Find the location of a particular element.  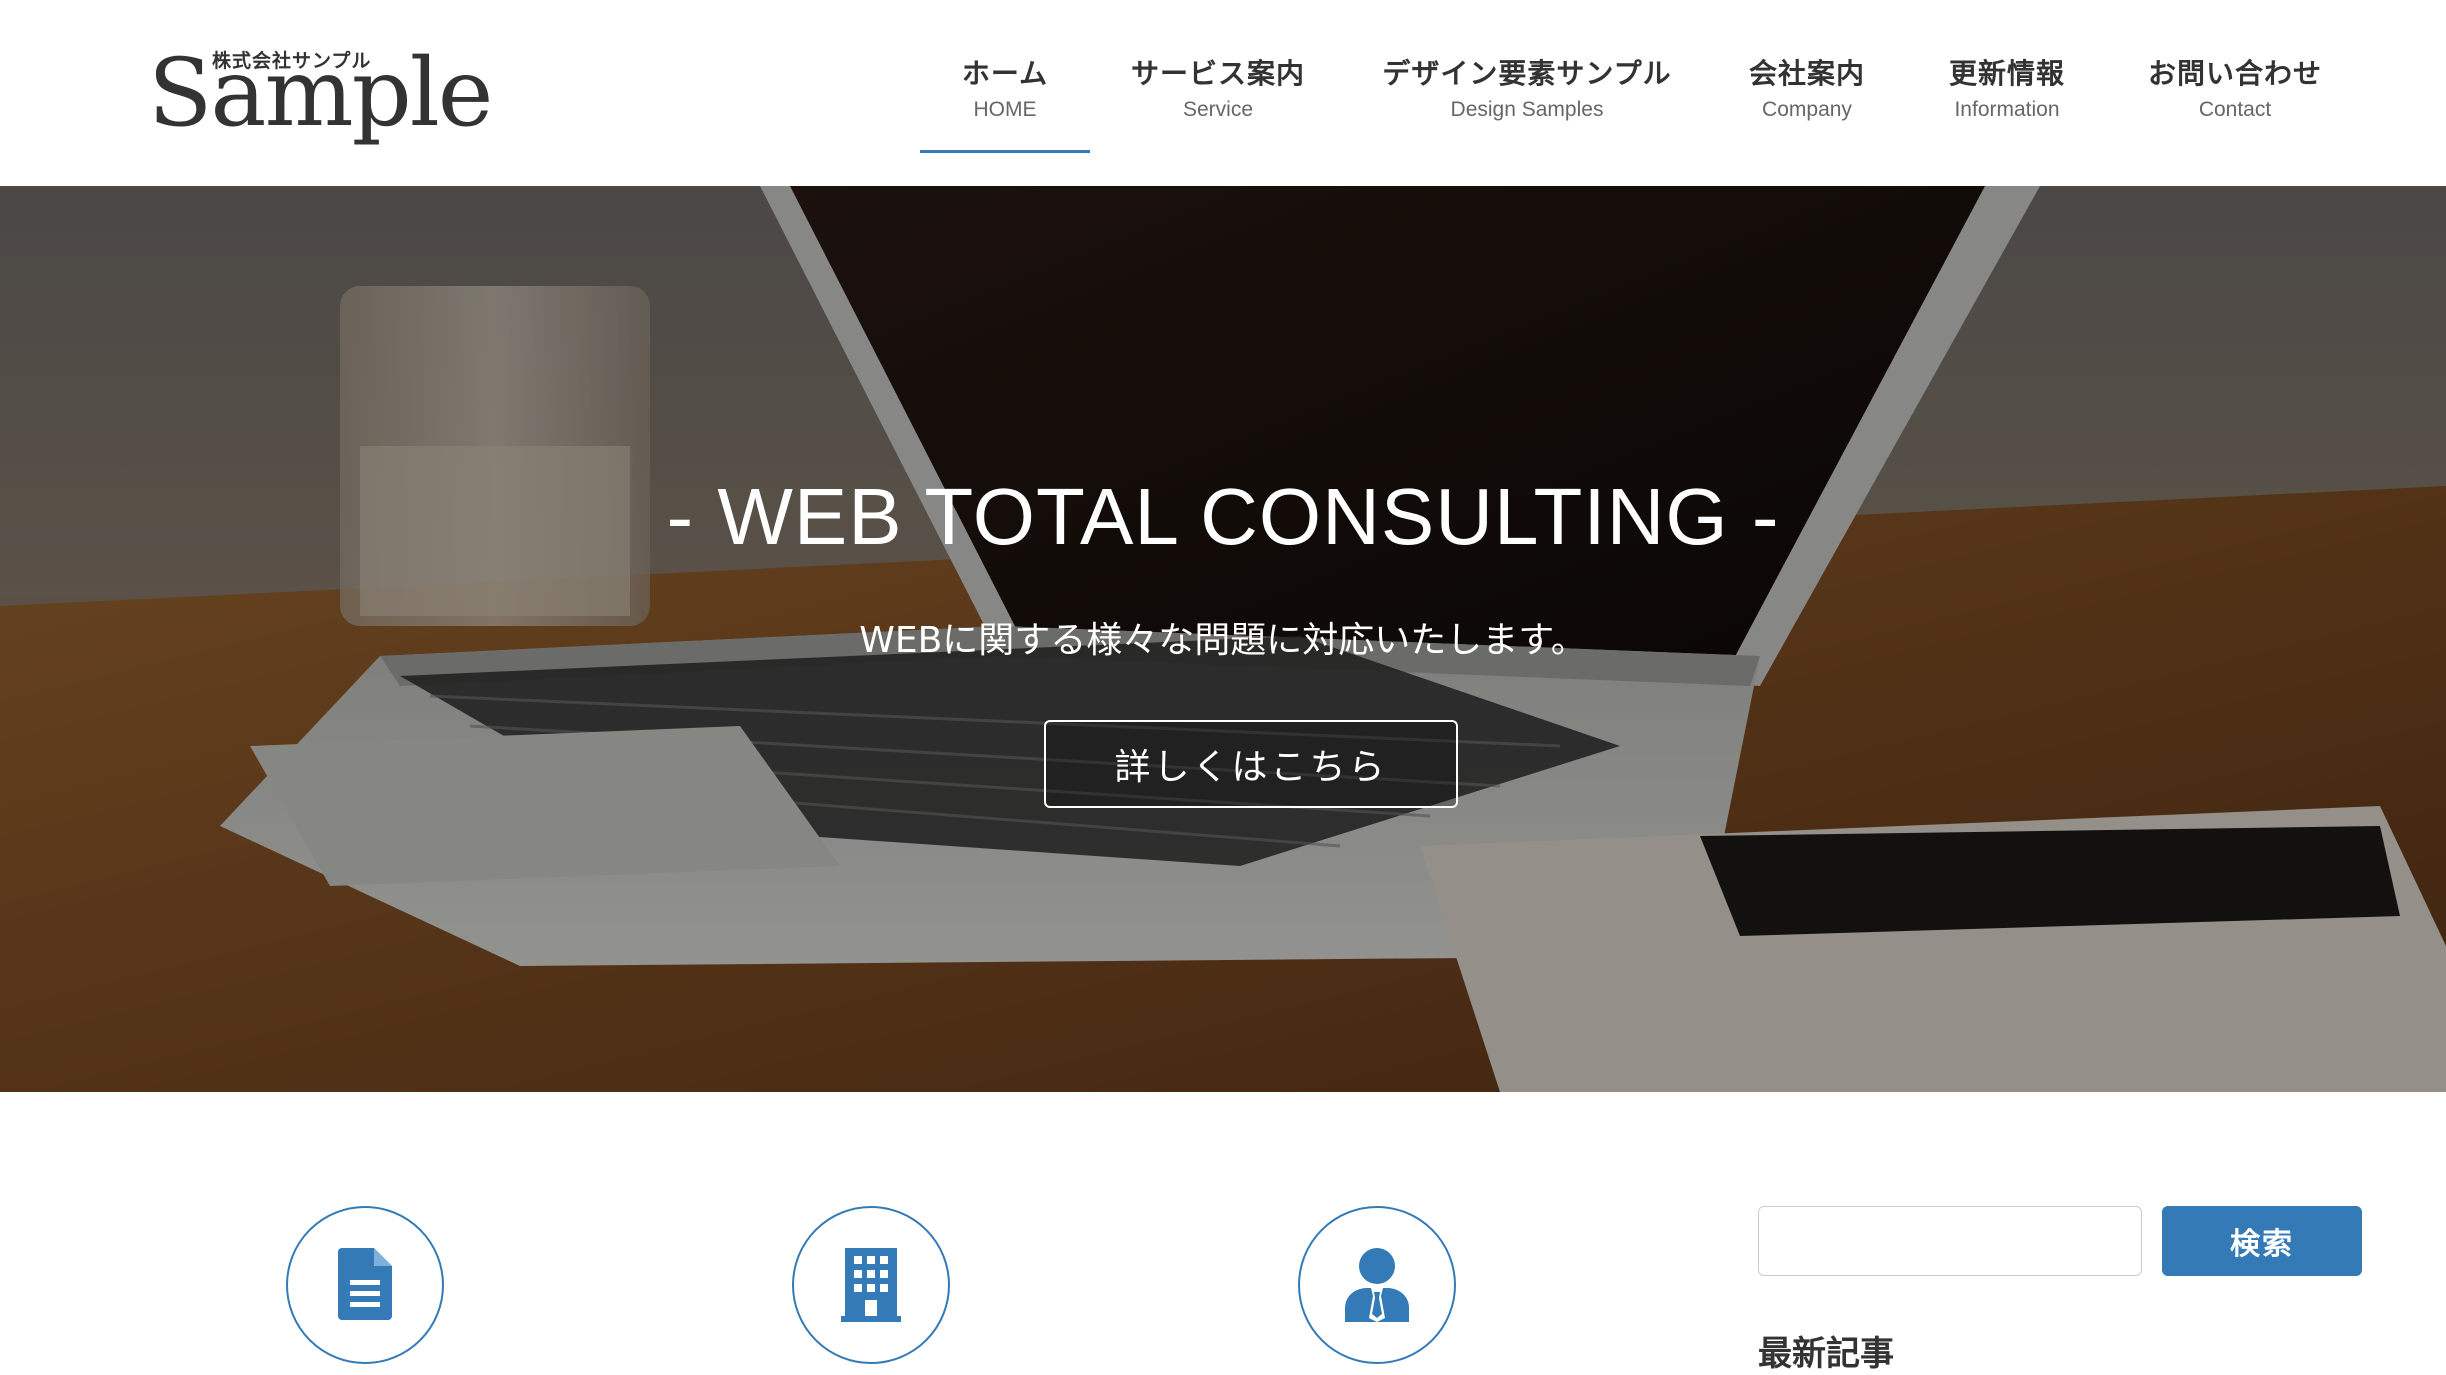

businessman-icon is located at coordinates (1377, 1285).